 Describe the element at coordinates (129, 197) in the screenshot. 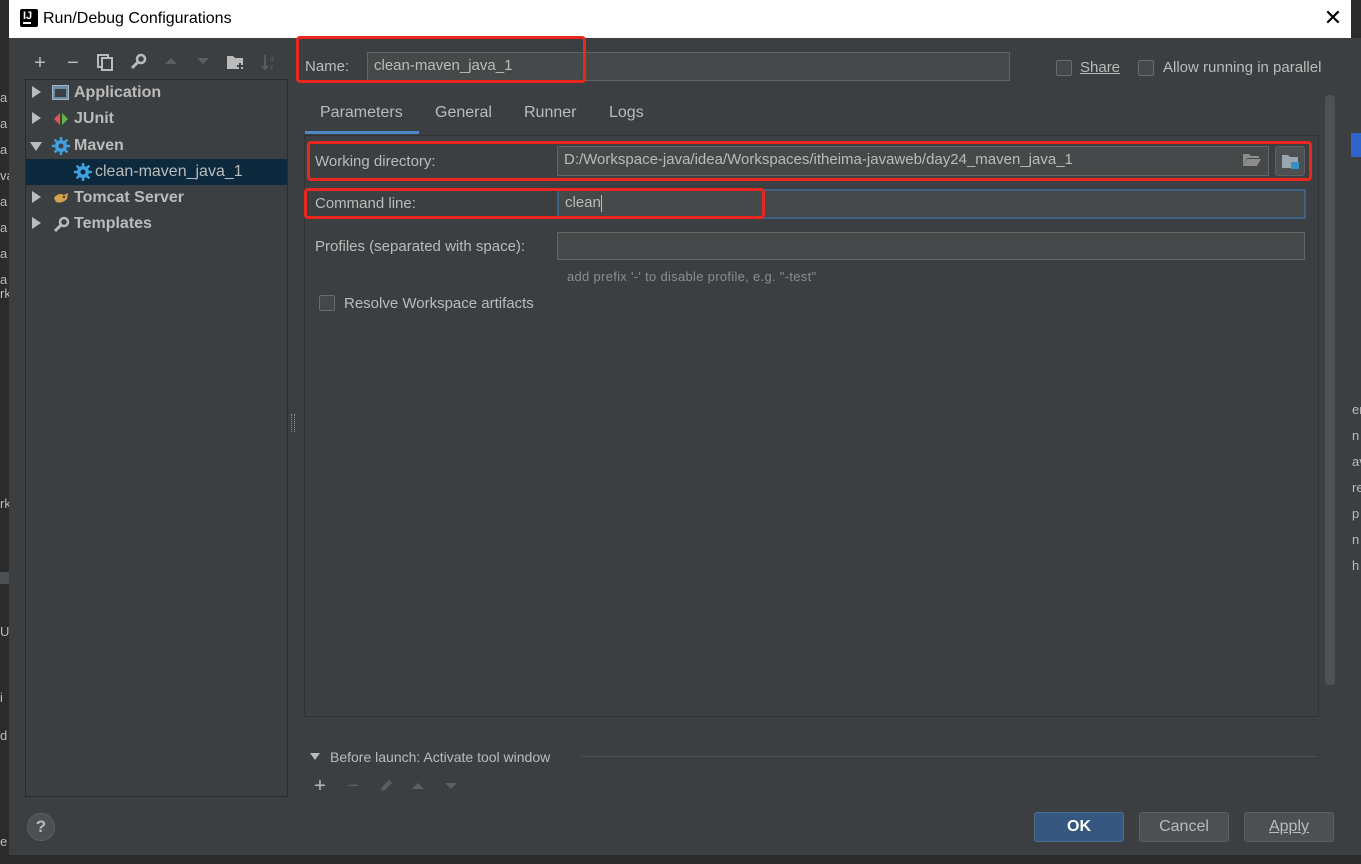

I see `tree-item-label: Tomcat Server` at that location.